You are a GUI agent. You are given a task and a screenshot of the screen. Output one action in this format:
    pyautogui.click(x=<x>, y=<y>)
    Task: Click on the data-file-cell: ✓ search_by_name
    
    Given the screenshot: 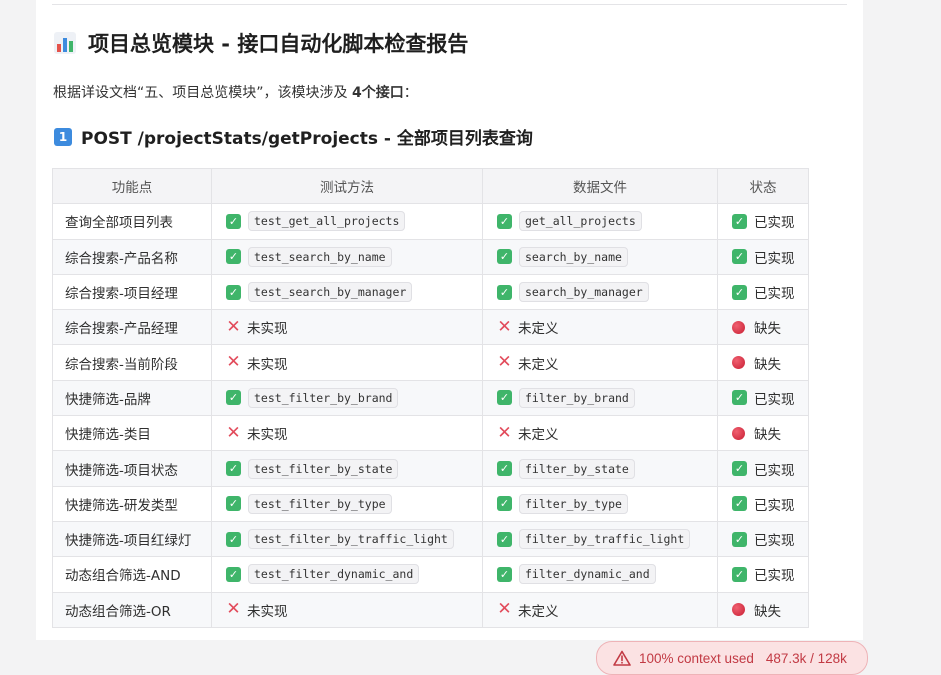 What is the action you would take?
    pyautogui.click(x=600, y=256)
    